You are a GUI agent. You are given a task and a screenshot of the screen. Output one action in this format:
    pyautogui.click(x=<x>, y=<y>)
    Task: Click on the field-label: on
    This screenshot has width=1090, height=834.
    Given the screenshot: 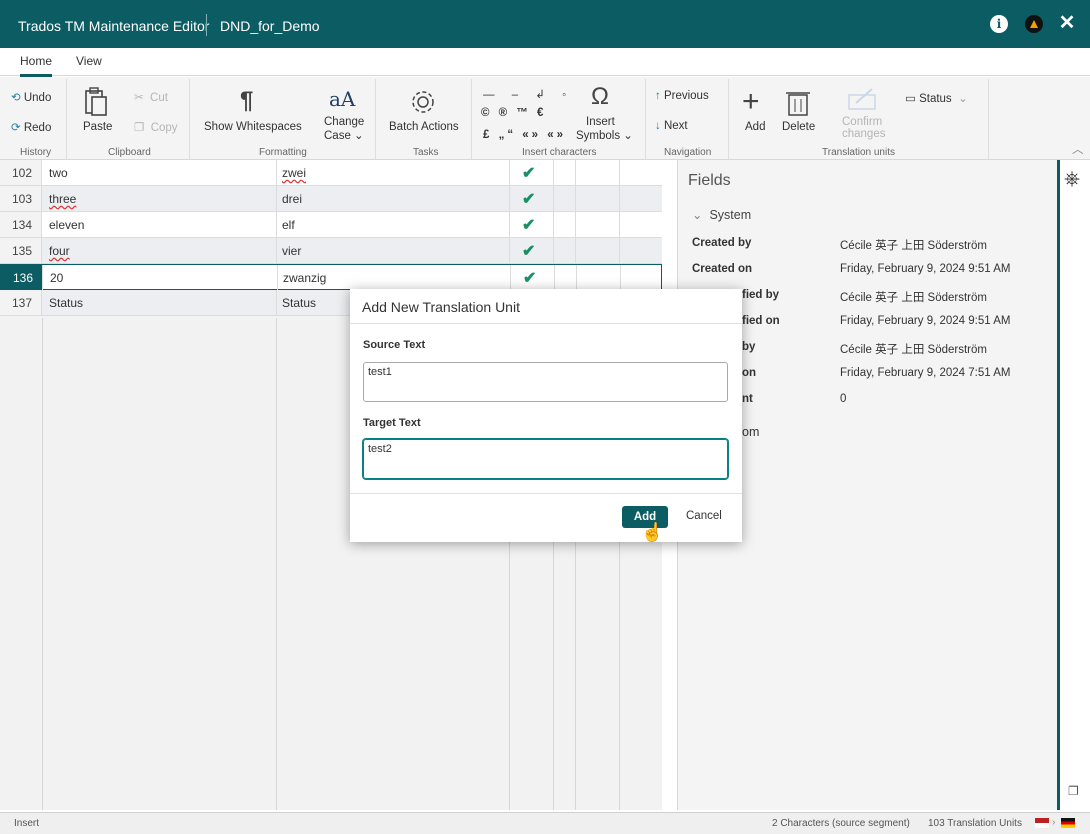 What is the action you would take?
    pyautogui.click(x=749, y=373)
    